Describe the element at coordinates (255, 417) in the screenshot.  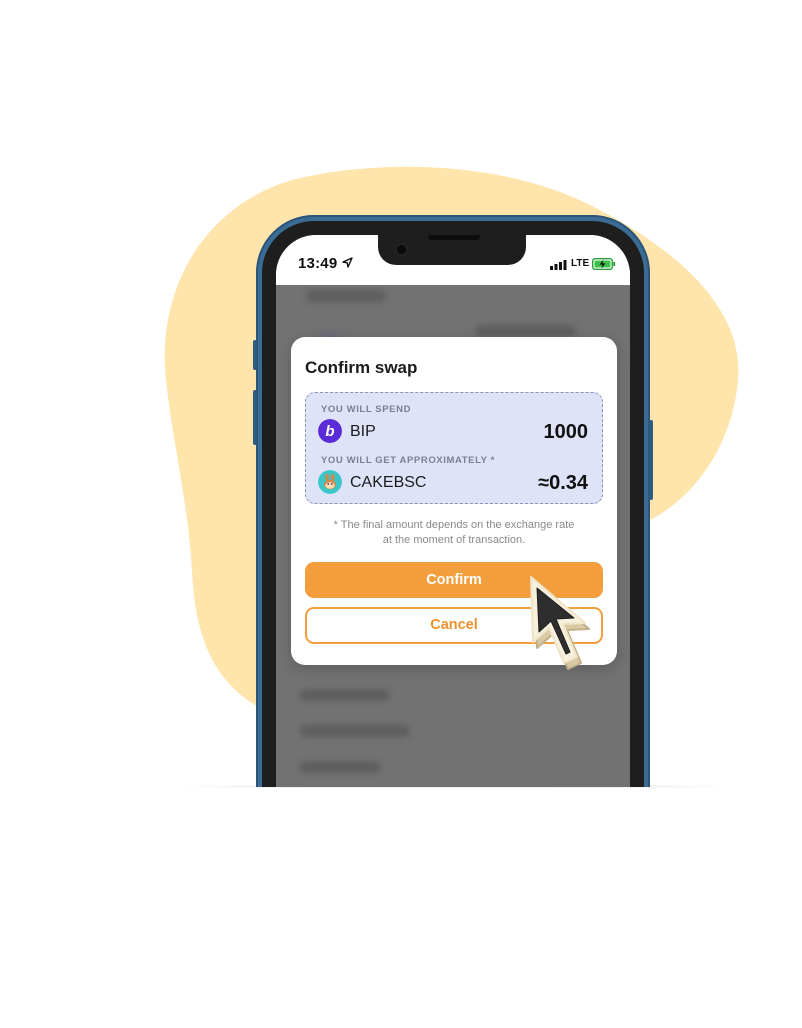
I see `phone-volume-button` at that location.